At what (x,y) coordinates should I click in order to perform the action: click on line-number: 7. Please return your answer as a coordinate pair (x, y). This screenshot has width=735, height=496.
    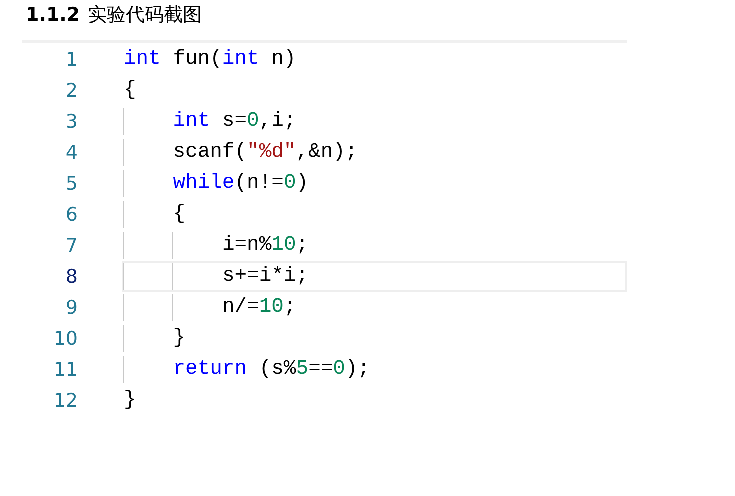
    Looking at the image, I should click on (71, 245).